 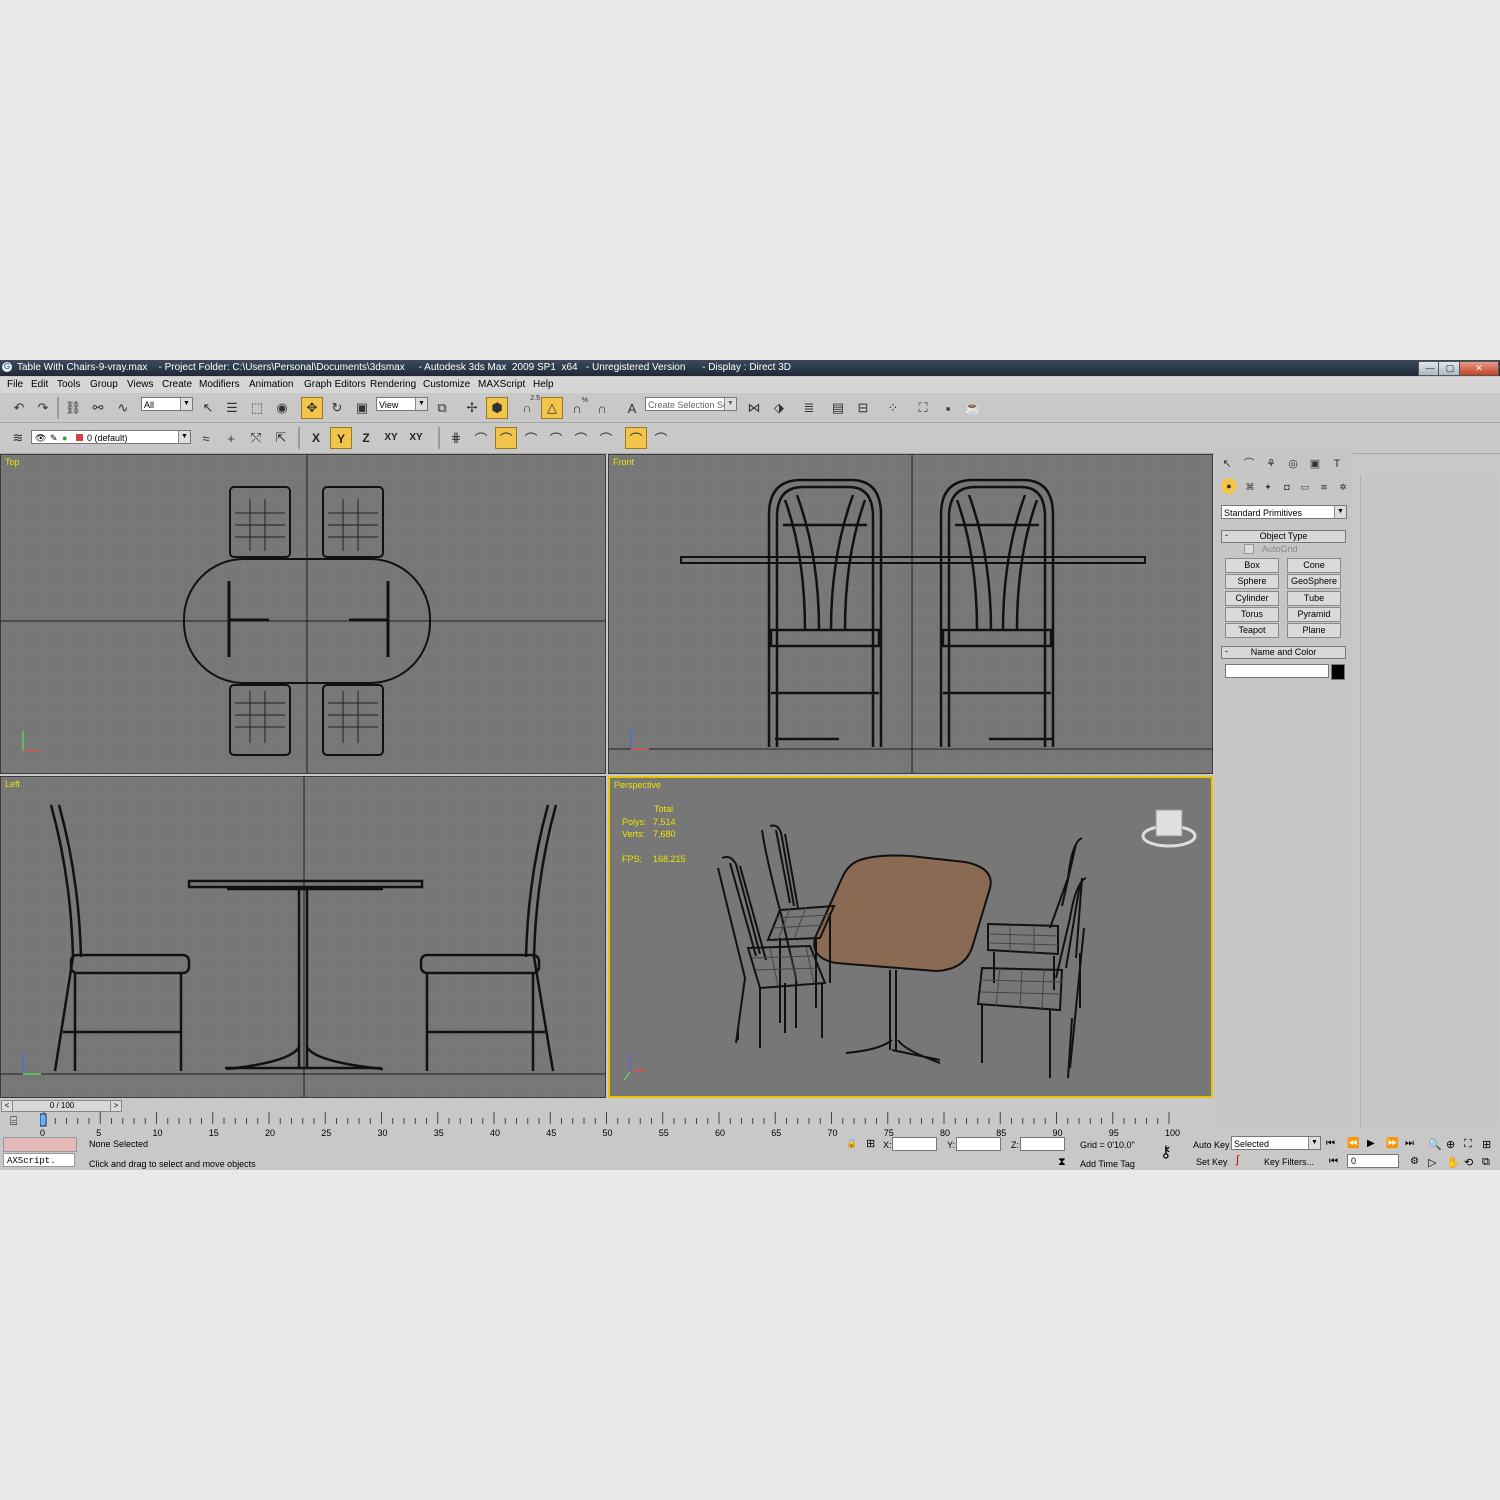 I want to click on menu-modifiers: Modifiers, so click(x=219, y=384).